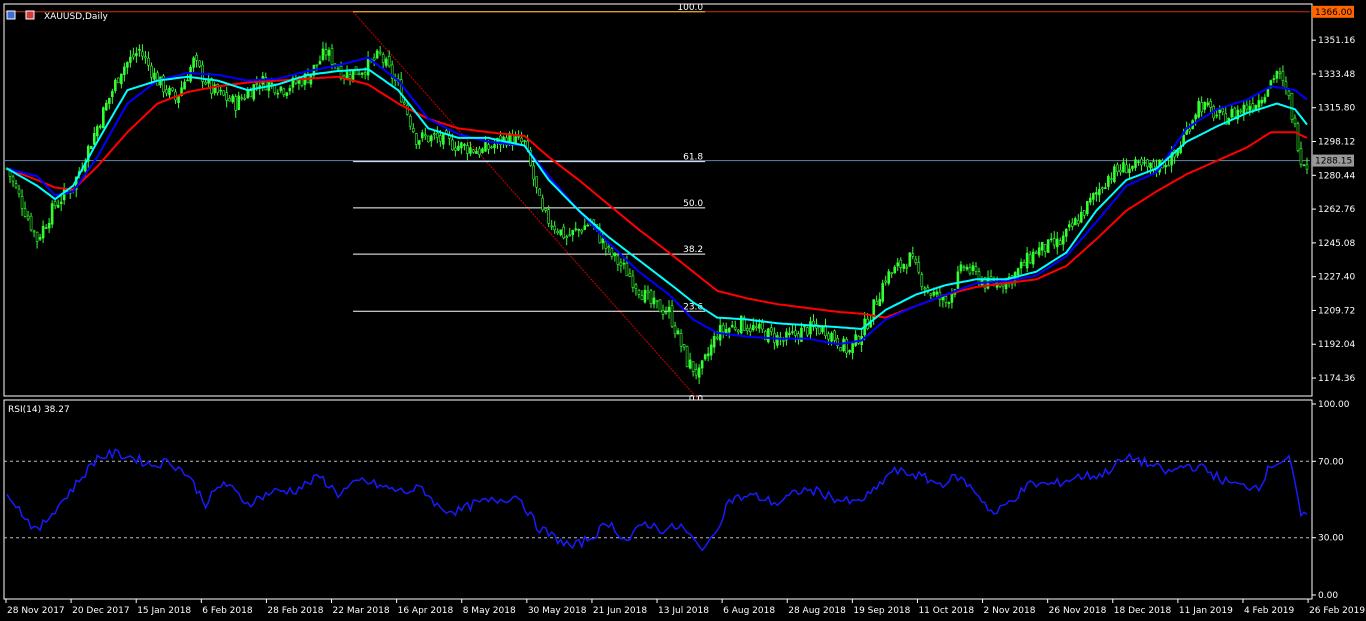 The height and width of the screenshot is (621, 1366). What do you see at coordinates (1331, 462) in the screenshot?
I see `rsi-tick-label: 70.00` at bounding box center [1331, 462].